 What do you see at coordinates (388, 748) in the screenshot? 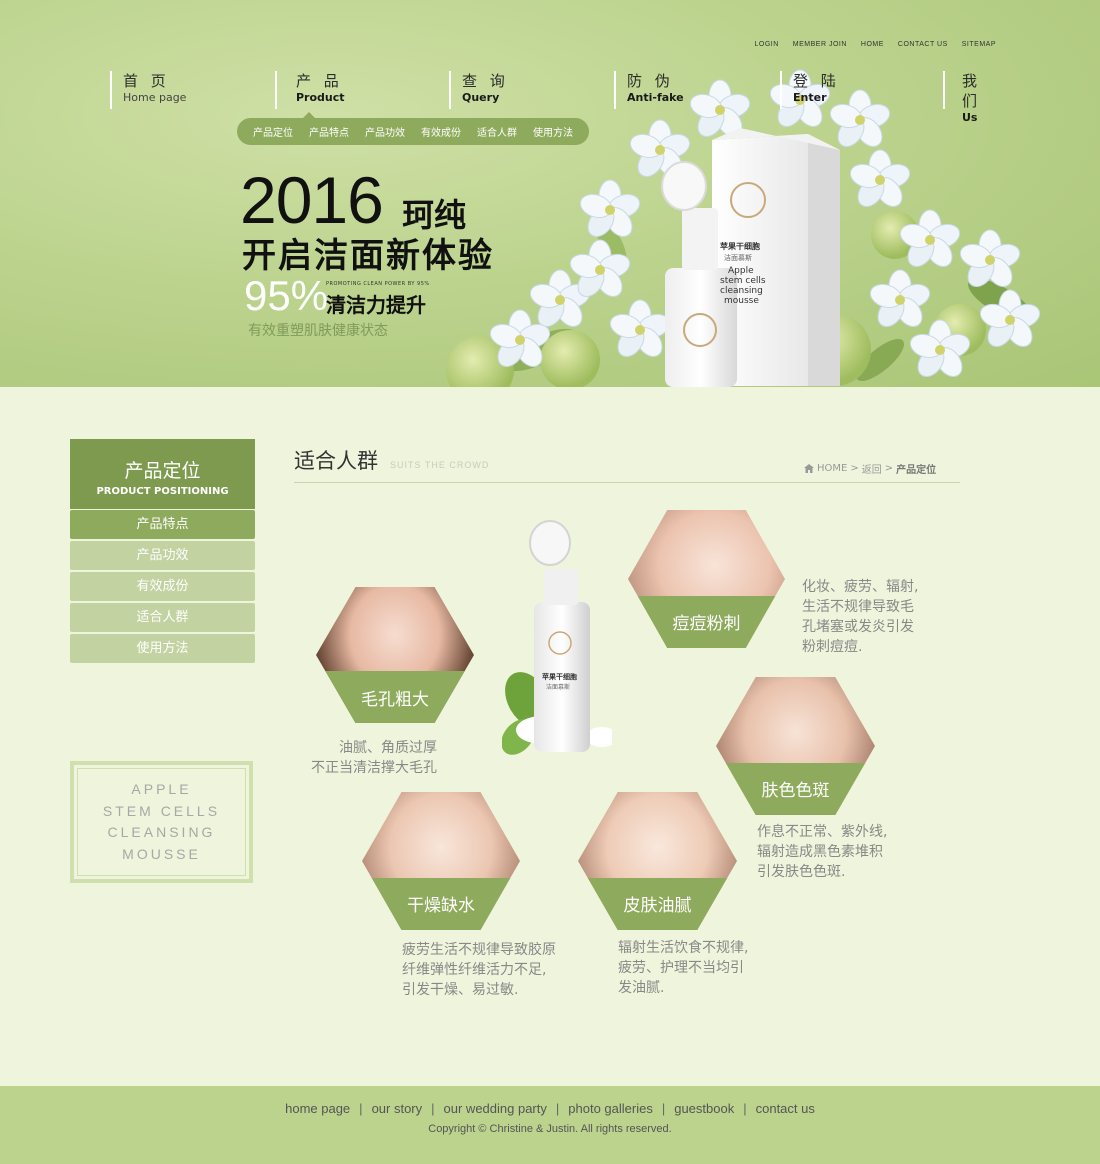
I see `desc-line: 油腻、角质过厚` at bounding box center [388, 748].